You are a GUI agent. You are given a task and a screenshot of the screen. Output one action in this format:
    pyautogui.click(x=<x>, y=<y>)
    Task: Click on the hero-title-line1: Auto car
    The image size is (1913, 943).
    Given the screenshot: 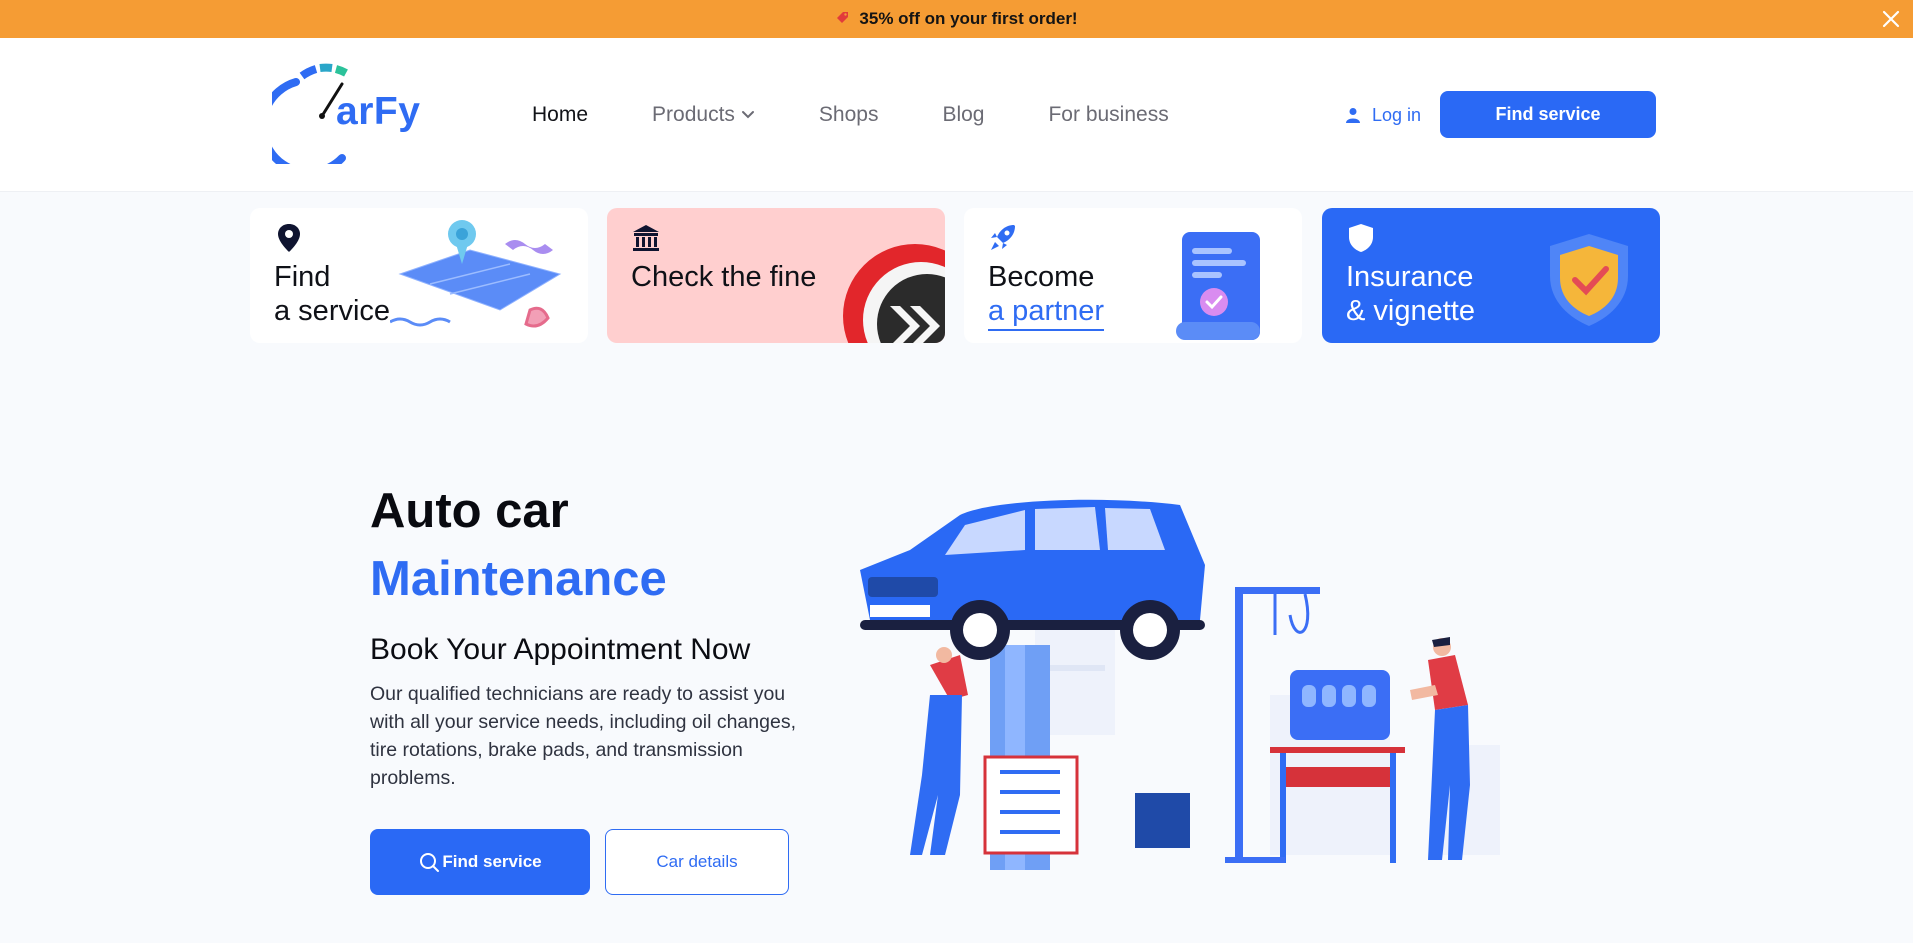 What is the action you would take?
    pyautogui.click(x=469, y=511)
    